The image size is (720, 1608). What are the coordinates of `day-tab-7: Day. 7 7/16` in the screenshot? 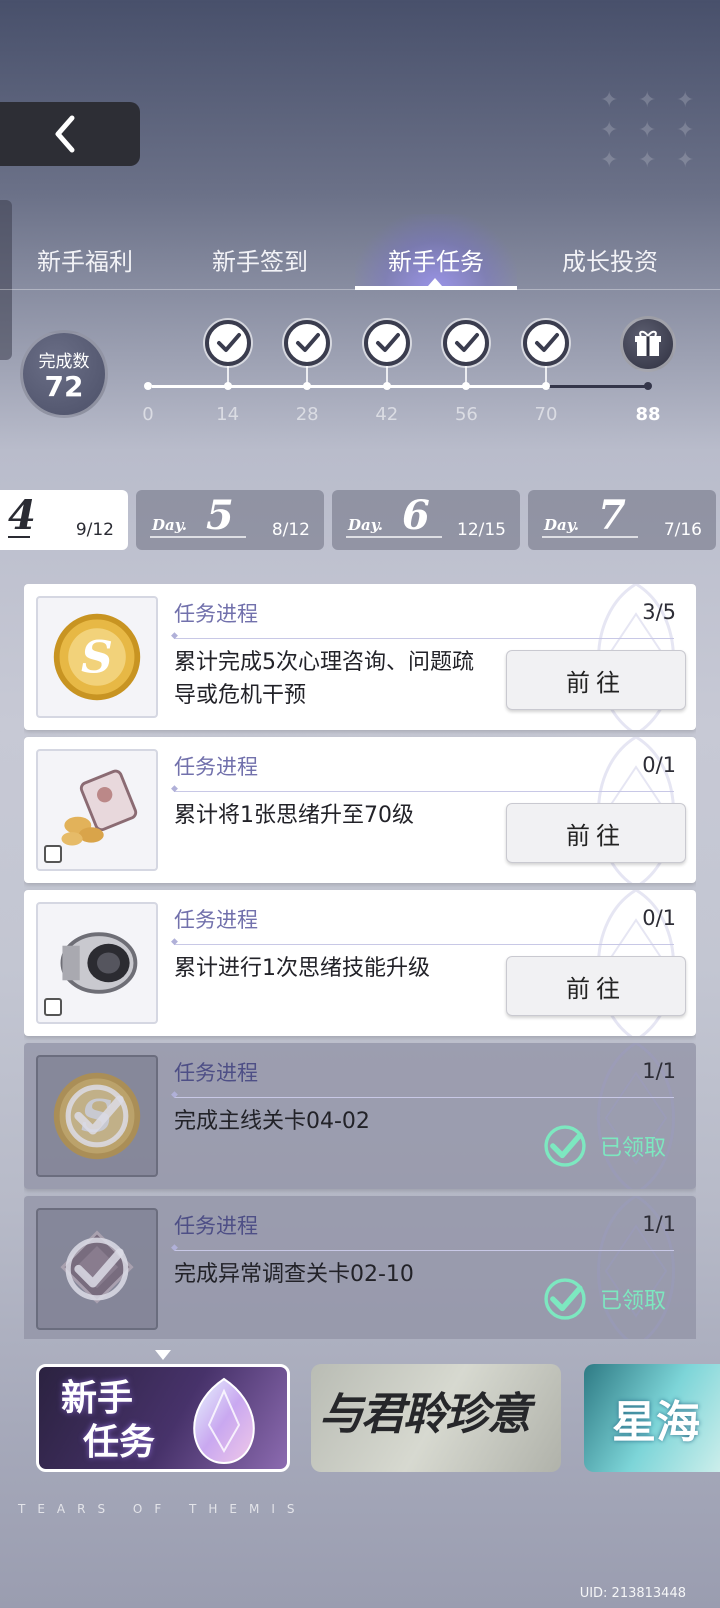 It's located at (622, 520).